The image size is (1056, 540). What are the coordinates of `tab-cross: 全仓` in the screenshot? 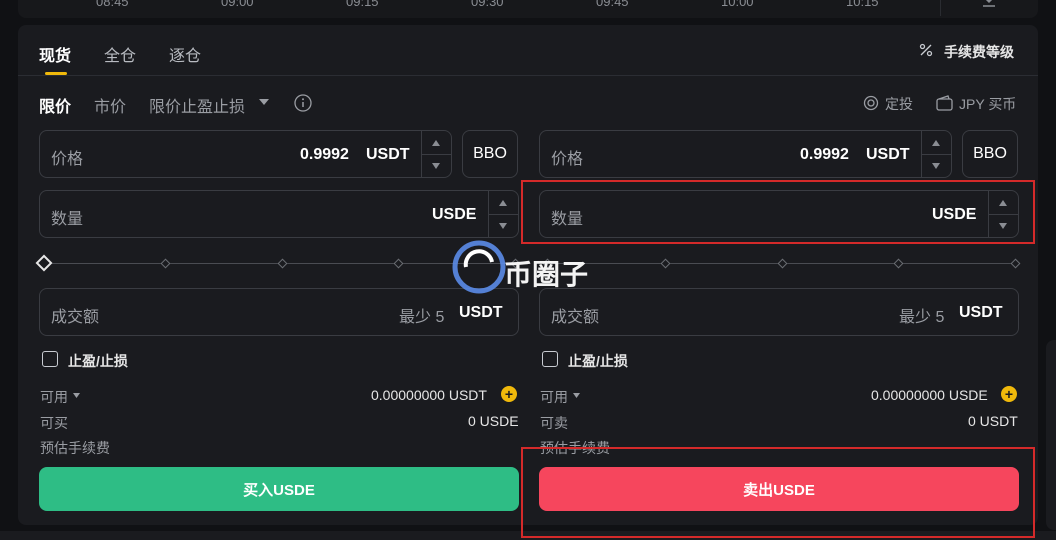 It's located at (120, 54).